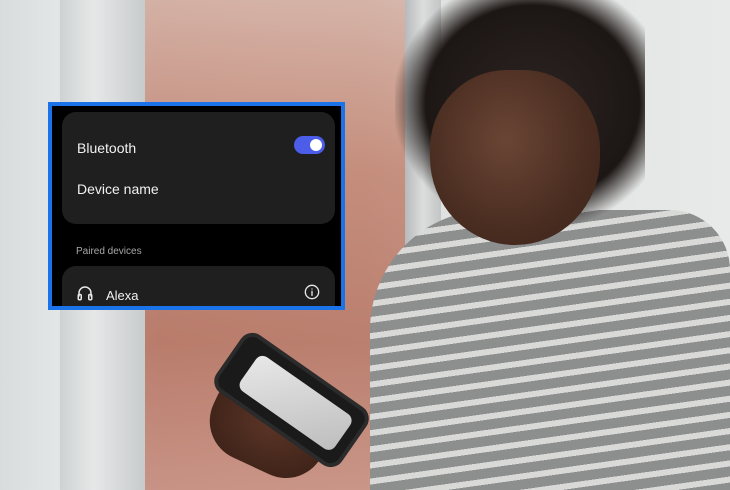  What do you see at coordinates (316, 145) in the screenshot?
I see `toggle-knob` at bounding box center [316, 145].